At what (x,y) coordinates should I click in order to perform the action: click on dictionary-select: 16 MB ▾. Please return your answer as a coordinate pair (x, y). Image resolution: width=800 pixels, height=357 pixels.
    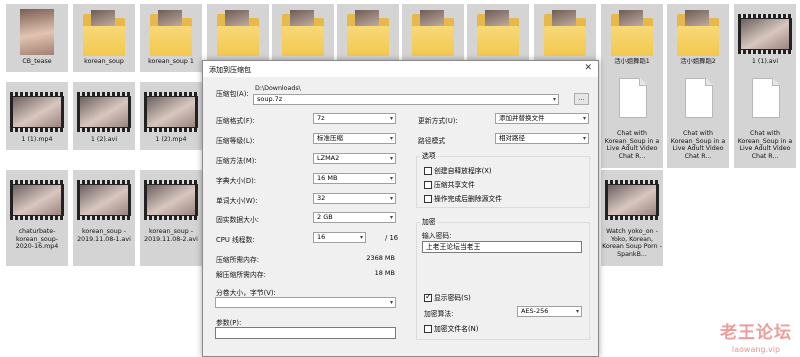
    Looking at the image, I should click on (354, 178).